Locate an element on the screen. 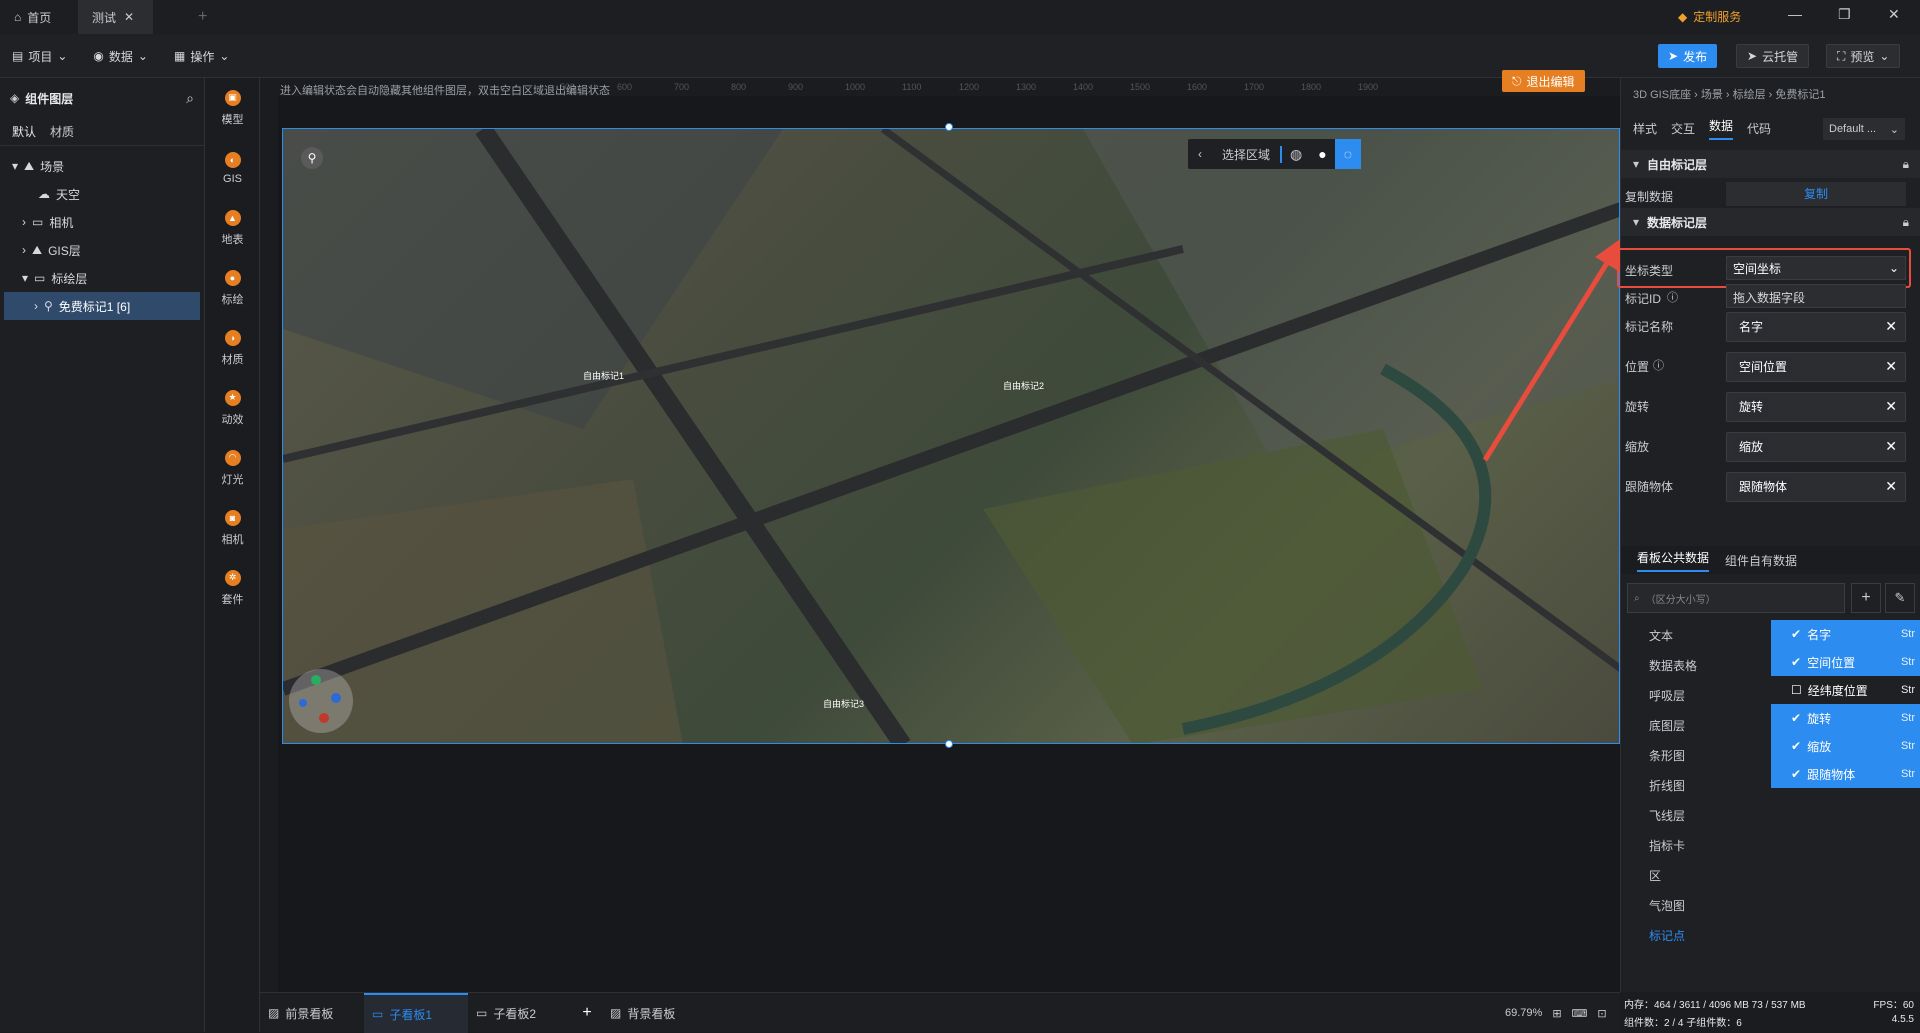  tool-kit: ✲ 套件 is located at coordinates (232, 588).